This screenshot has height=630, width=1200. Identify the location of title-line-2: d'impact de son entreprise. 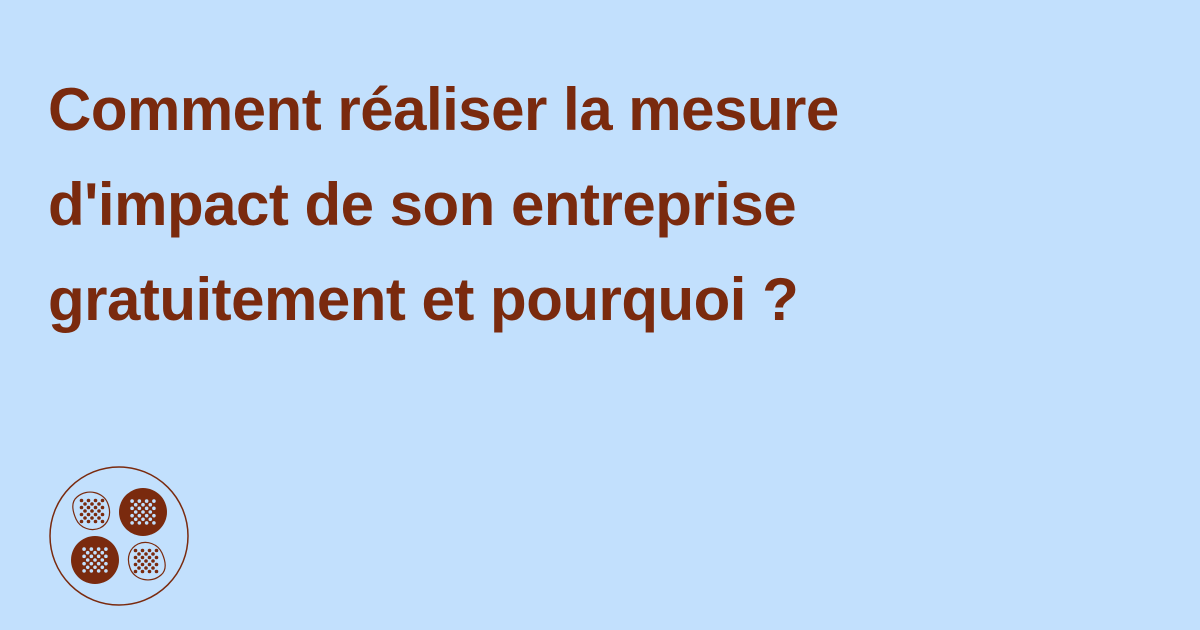
(422, 204).